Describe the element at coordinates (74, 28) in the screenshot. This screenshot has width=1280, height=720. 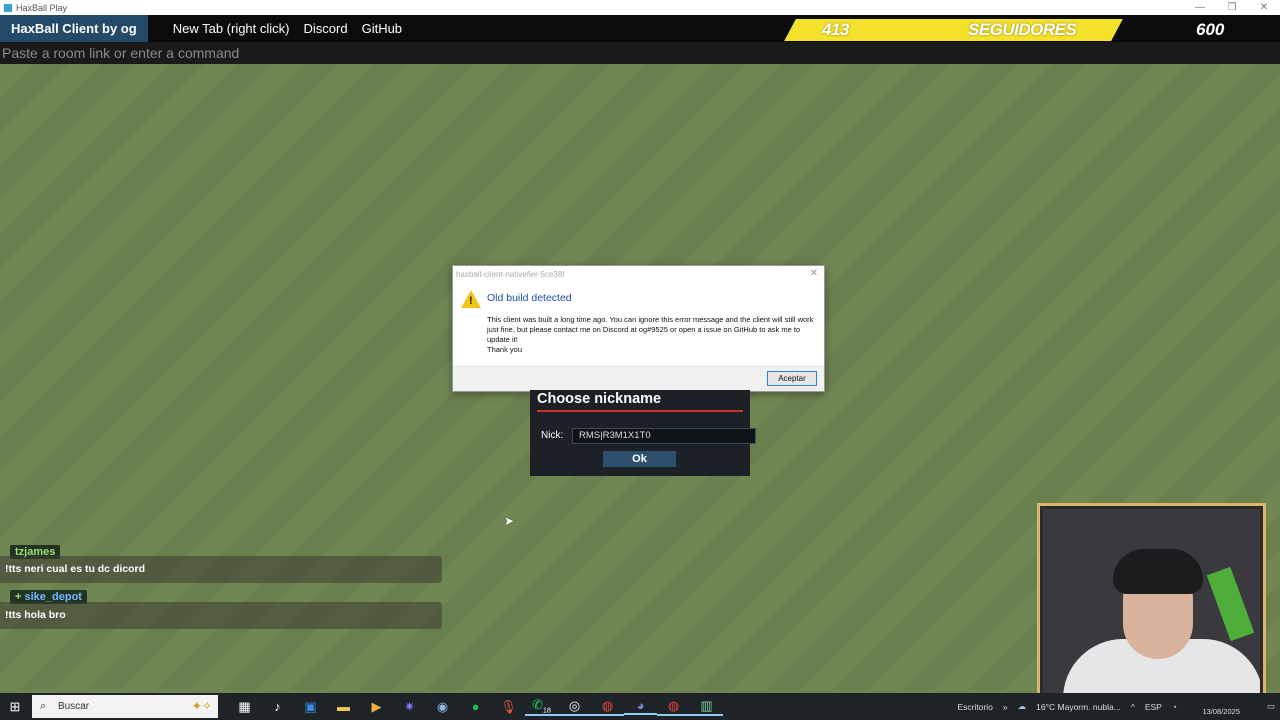
I see `brand-tab: HaxBall Client by og` at that location.